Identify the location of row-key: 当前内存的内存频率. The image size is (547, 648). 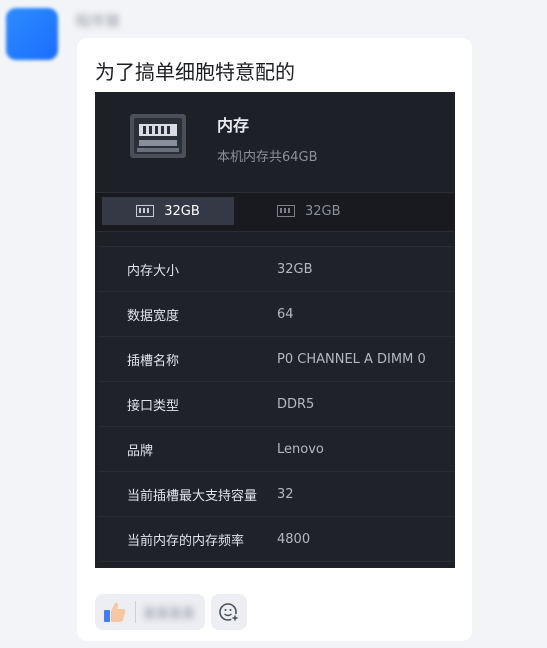
(186, 541).